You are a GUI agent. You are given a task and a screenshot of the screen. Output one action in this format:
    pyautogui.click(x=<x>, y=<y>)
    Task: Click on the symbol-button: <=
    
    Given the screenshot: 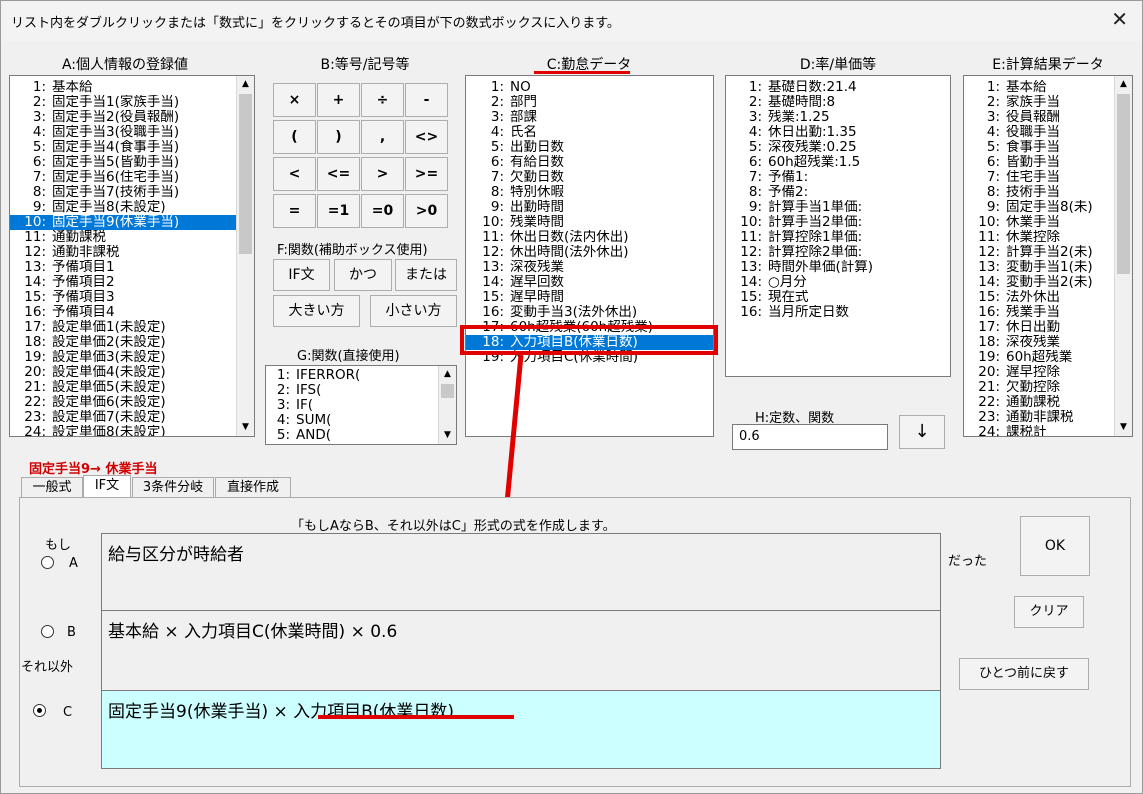 What is the action you would take?
    pyautogui.click(x=338, y=174)
    